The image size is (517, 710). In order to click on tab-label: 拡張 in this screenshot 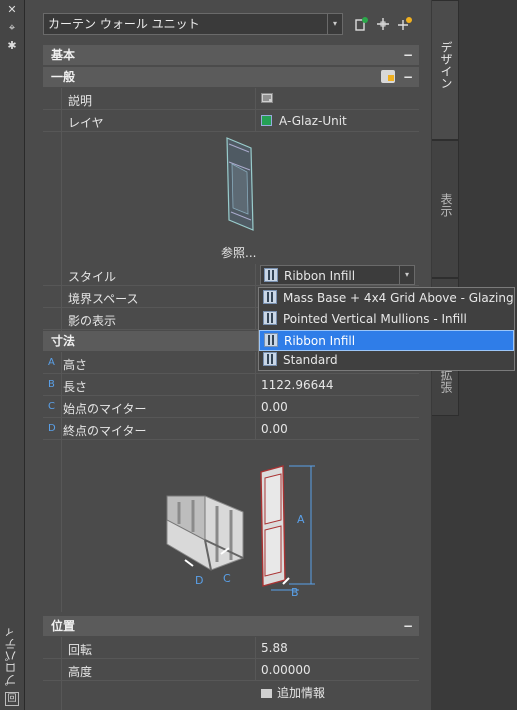, I will do `click(446, 381)`.